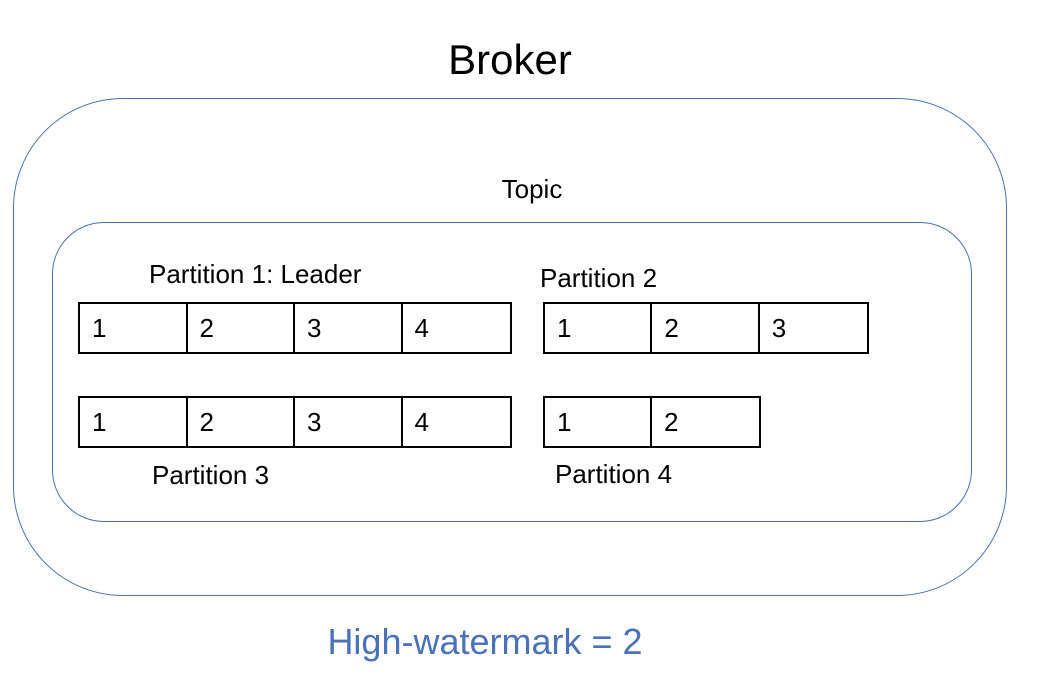  I want to click on partition-3-offset: 3, so click(349, 422).